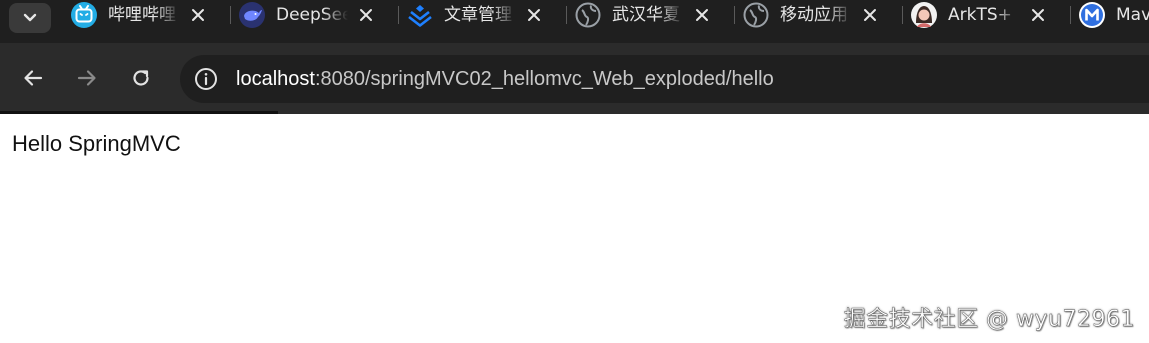 The height and width of the screenshot is (343, 1149). I want to click on back-button, so click(33, 78).